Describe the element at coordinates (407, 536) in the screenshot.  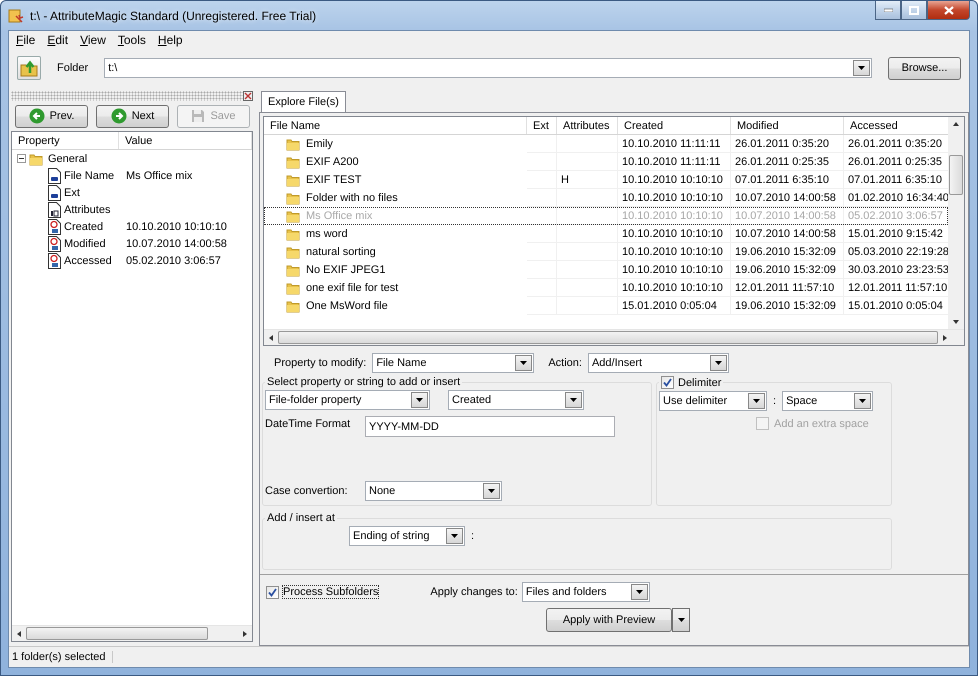
I see `position-select: Ending of string` at that location.